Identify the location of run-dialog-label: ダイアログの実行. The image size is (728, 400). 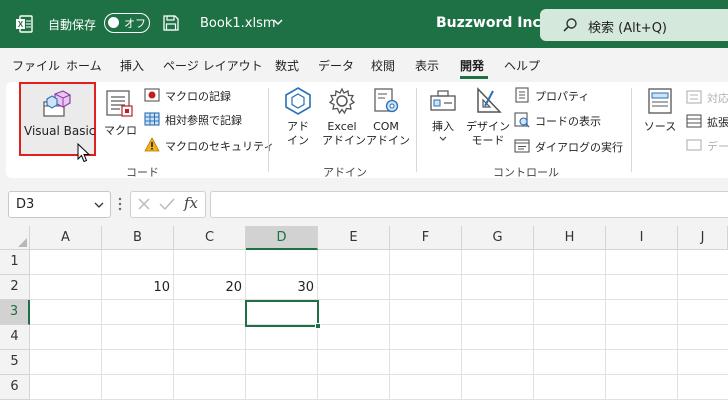
(579, 147).